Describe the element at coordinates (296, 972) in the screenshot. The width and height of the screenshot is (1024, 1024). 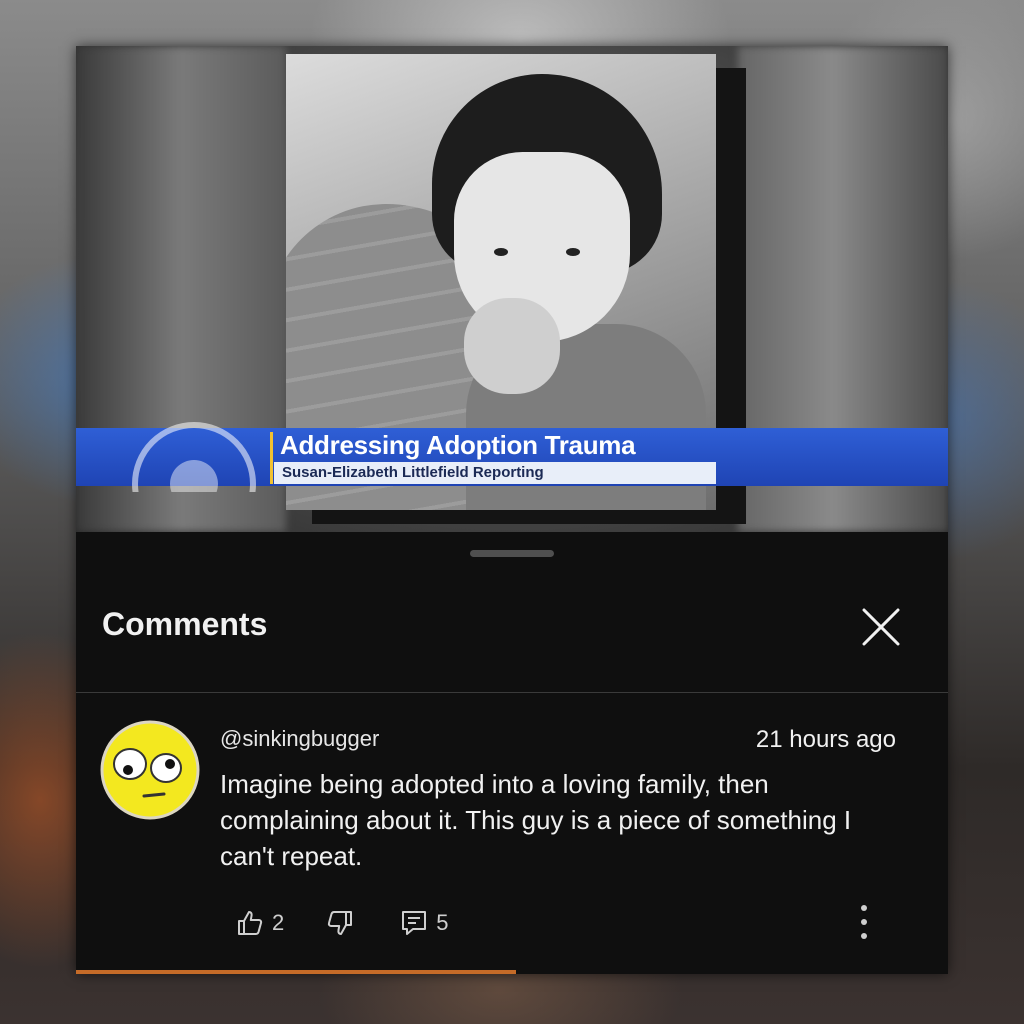
I see `bottom-edge-strip` at that location.